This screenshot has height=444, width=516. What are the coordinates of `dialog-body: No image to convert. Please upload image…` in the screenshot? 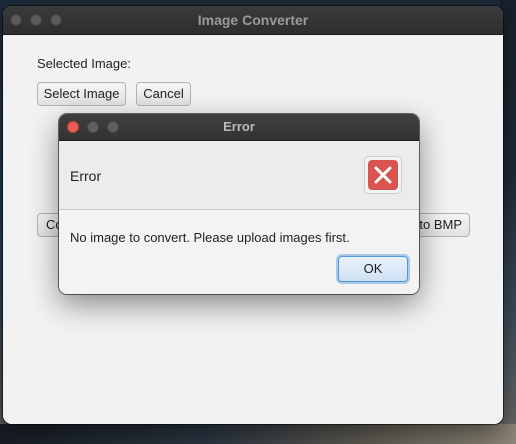 It's located at (239, 252).